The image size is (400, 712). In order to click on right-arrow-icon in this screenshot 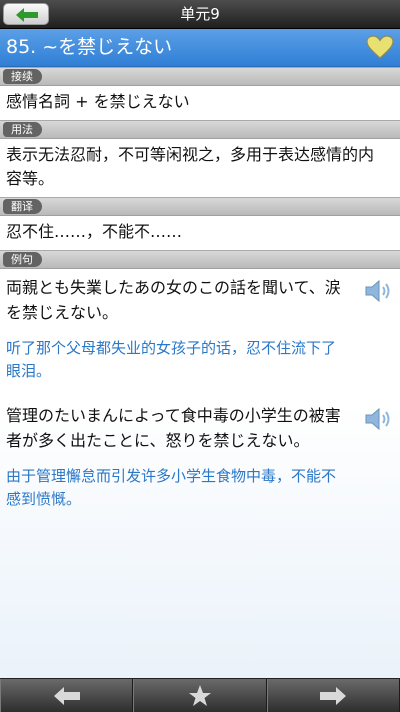, I will do `click(333, 695)`.